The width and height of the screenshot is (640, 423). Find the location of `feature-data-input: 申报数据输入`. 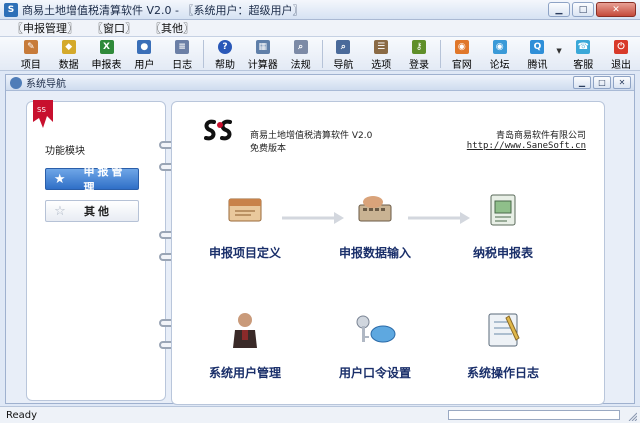

feature-data-input: 申报数据输入 is located at coordinates (375, 224).